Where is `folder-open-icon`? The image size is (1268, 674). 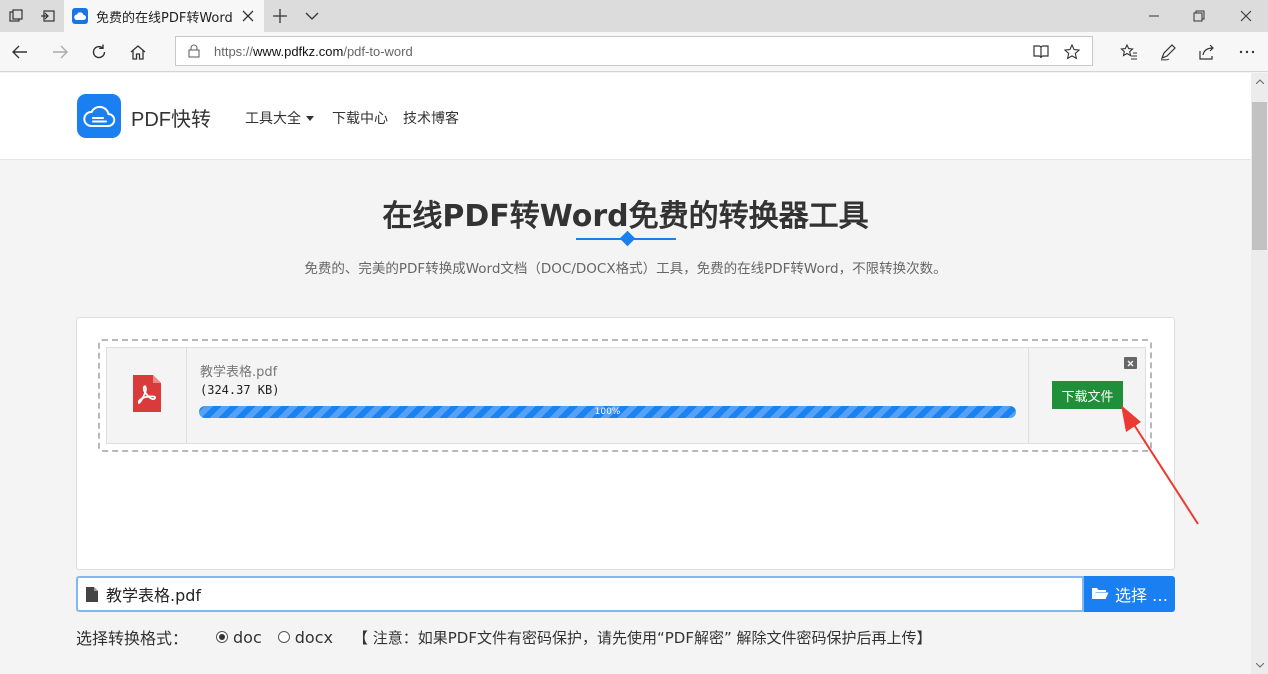 folder-open-icon is located at coordinates (1100, 594).